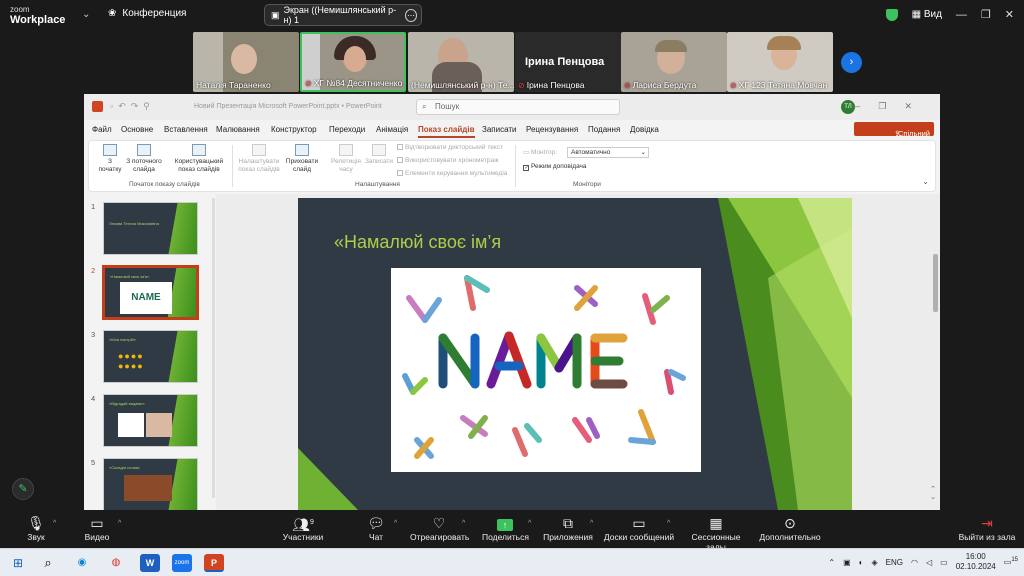 This screenshot has width=1024, height=576. Describe the element at coordinates (447, 160) in the screenshot. I see `timings-checkbox: Використовувати хронометраж` at that location.